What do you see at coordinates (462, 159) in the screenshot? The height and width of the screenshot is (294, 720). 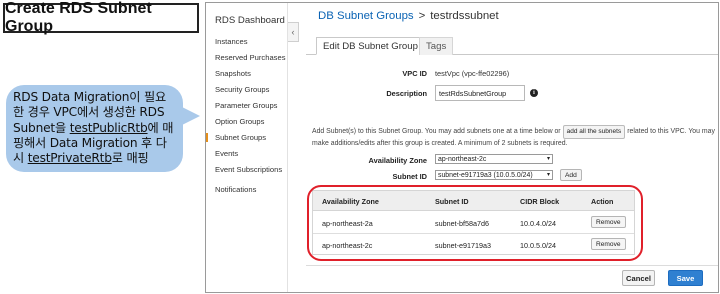 I see `availability-zone-value: ap-northeast-2c` at bounding box center [462, 159].